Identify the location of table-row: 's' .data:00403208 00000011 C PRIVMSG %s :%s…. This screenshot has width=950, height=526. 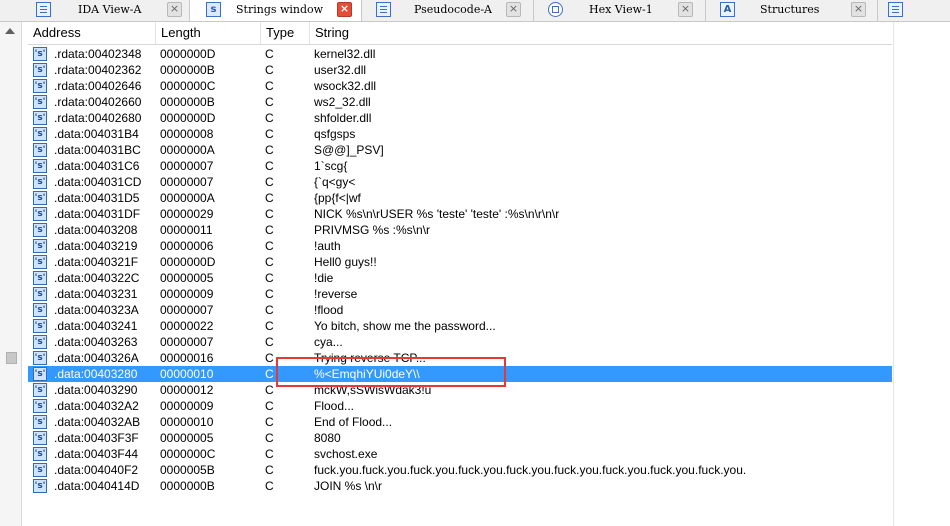
(460, 230).